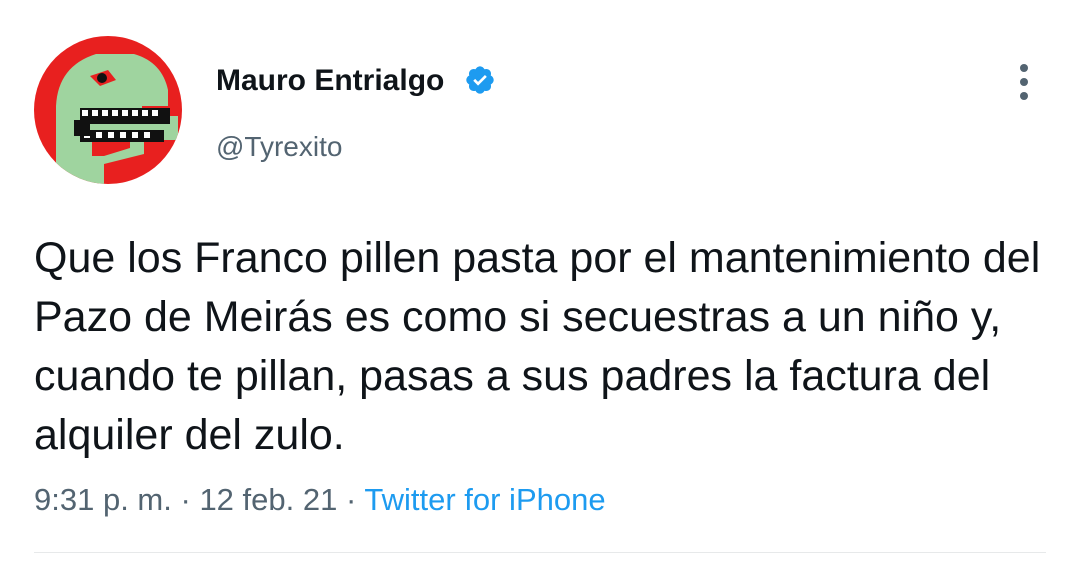 The height and width of the screenshot is (574, 1080). Describe the element at coordinates (279, 147) in the screenshot. I see `user-handle: @Tyrexito` at that location.